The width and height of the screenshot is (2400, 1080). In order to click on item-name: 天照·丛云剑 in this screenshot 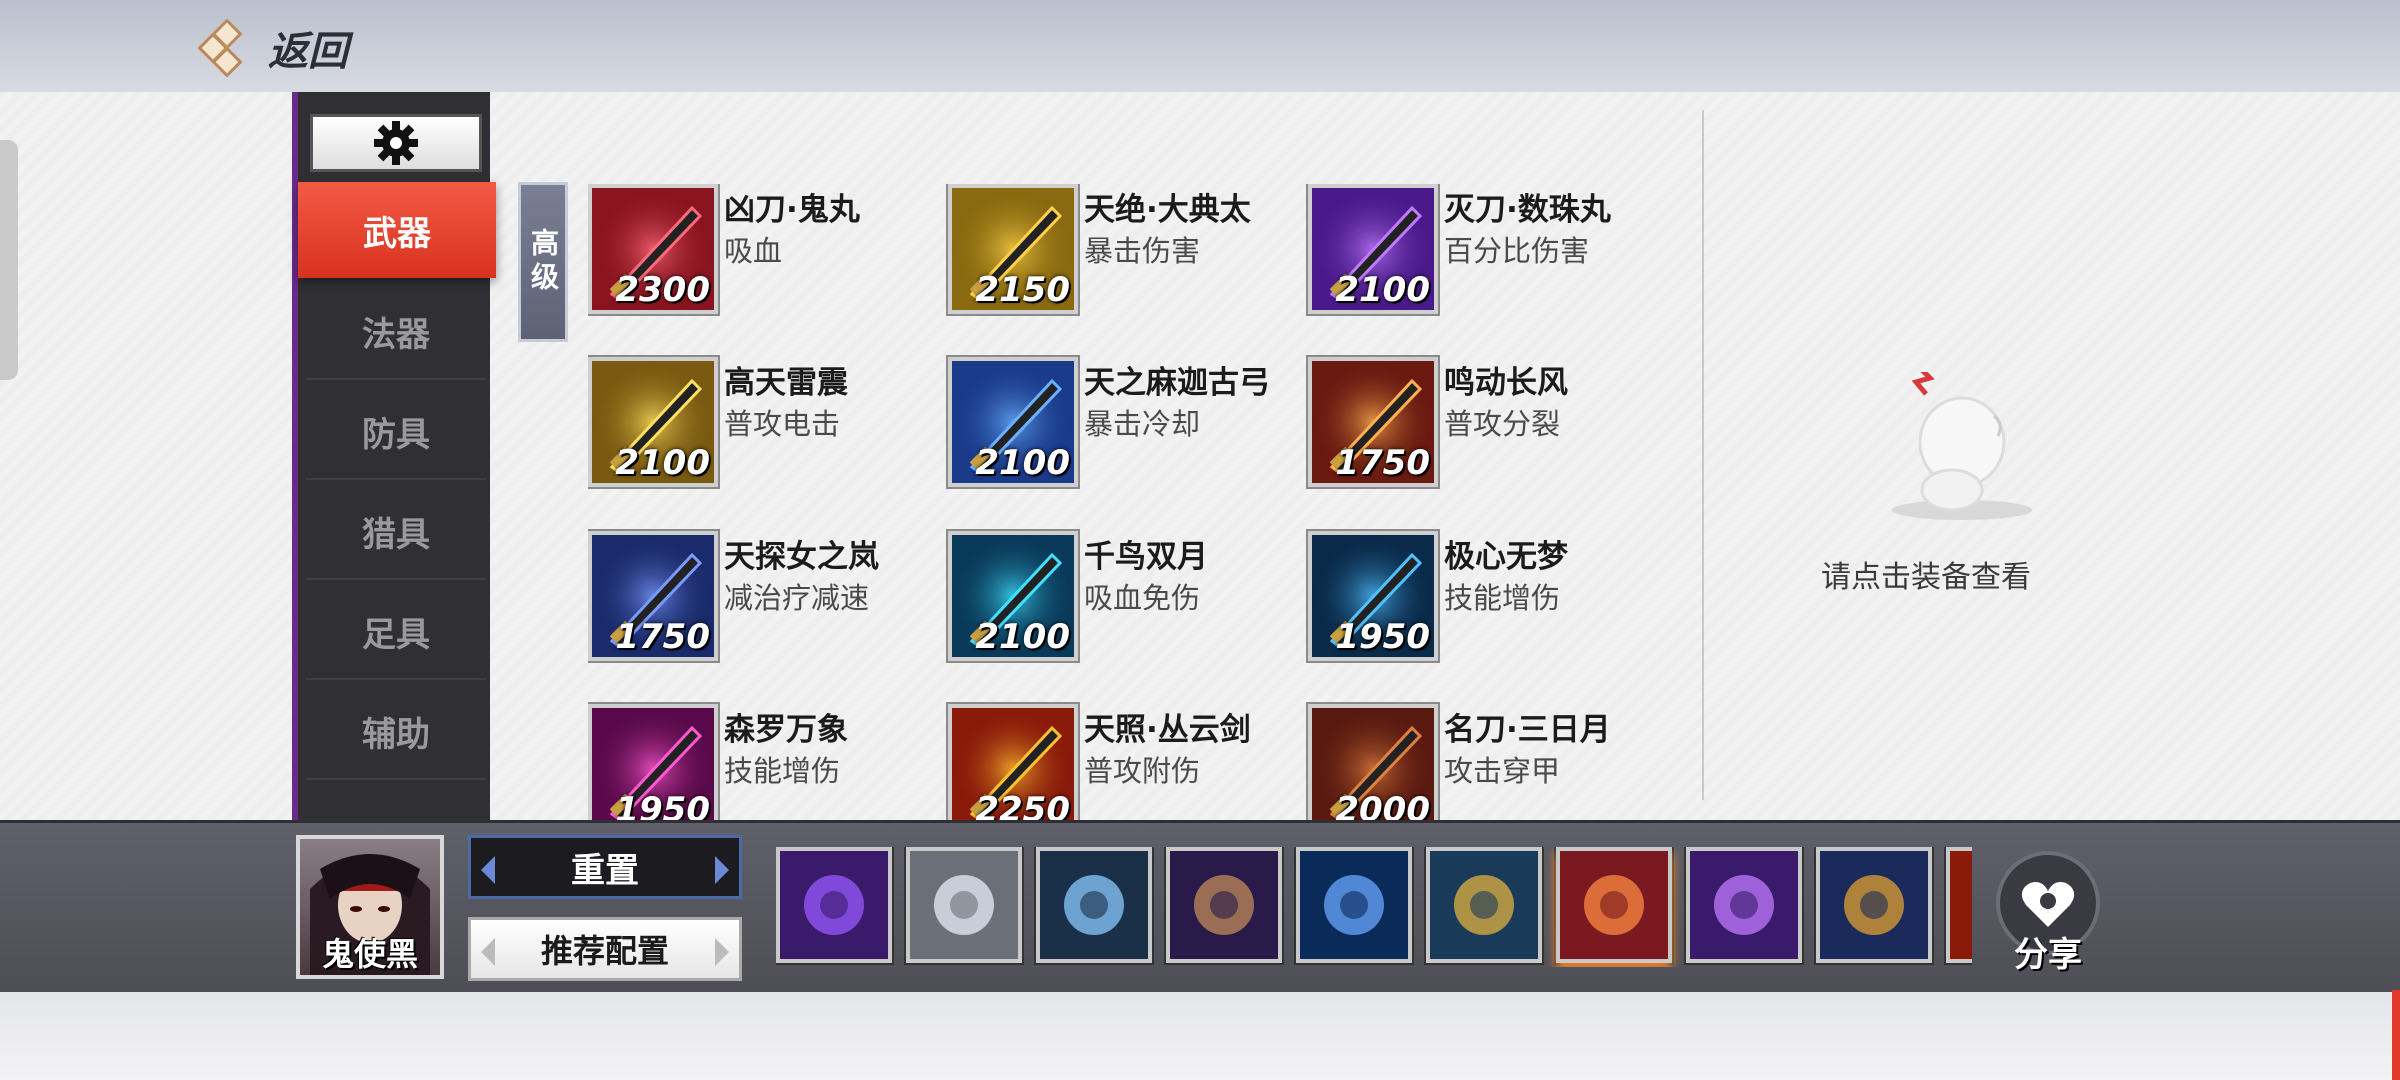, I will do `click(1167, 730)`.